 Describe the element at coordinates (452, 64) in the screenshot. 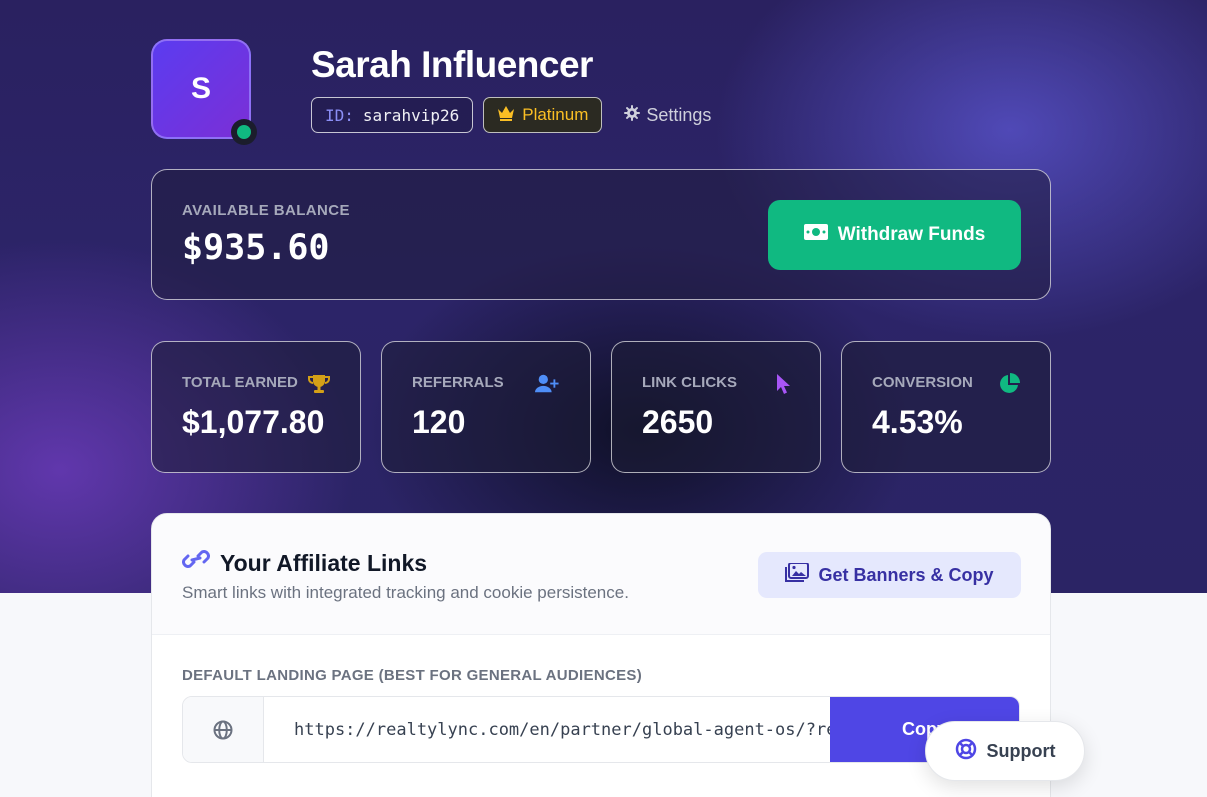

I see `profile-name: Sarah Influencer` at that location.